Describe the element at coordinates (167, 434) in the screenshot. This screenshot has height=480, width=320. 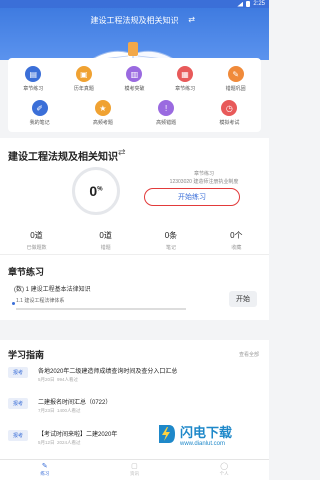
I see `lightning-logo-icon` at that location.